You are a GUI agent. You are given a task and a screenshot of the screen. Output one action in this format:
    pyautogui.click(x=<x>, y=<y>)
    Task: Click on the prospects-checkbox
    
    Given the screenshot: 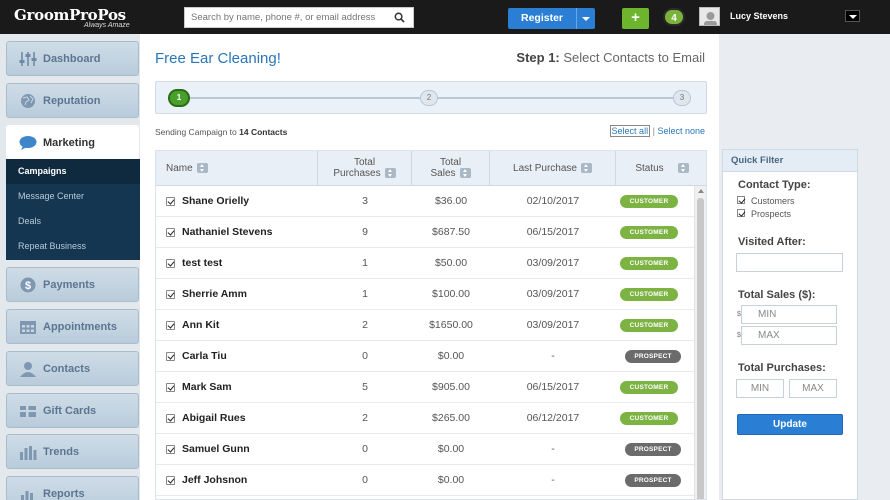 What is the action you would take?
    pyautogui.click(x=741, y=213)
    